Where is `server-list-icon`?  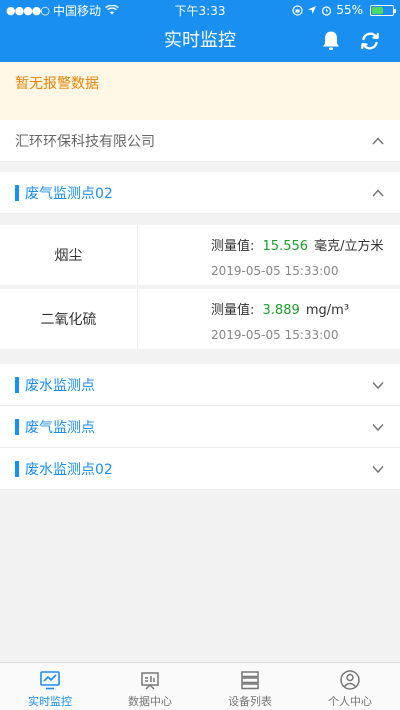
server-list-icon is located at coordinates (250, 680).